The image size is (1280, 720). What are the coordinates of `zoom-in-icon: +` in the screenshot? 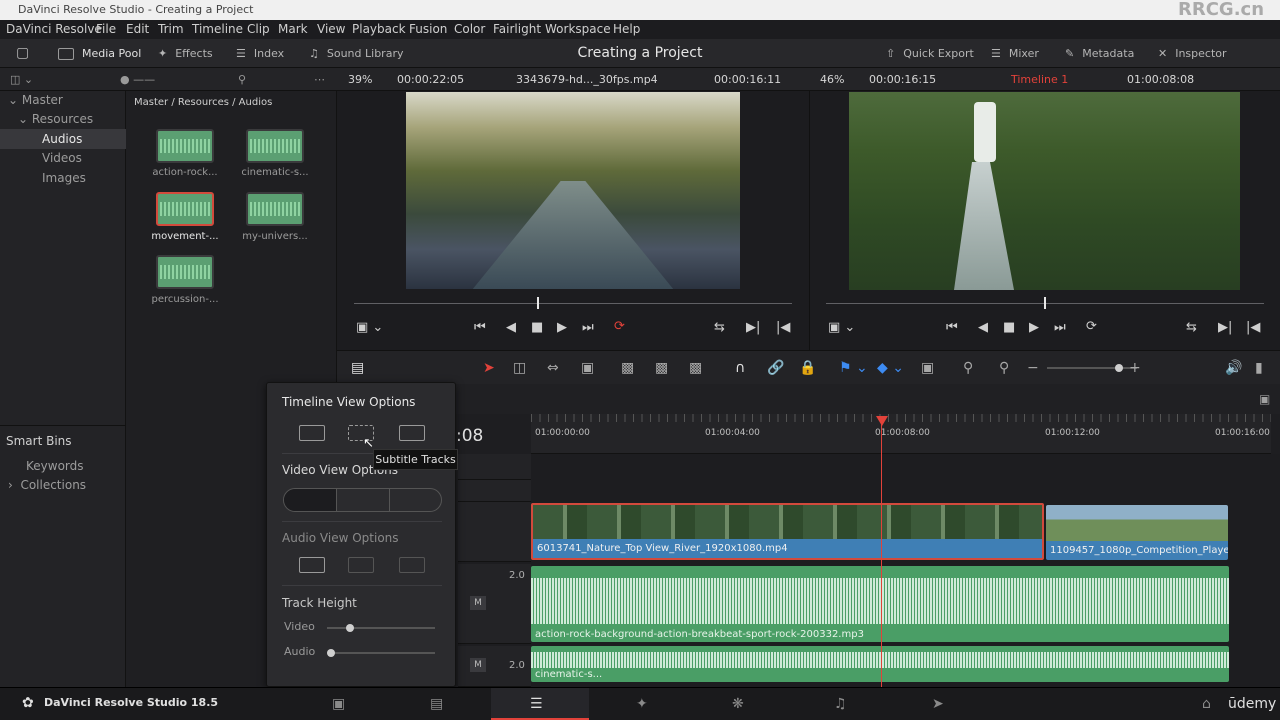 It's located at (1135, 368).